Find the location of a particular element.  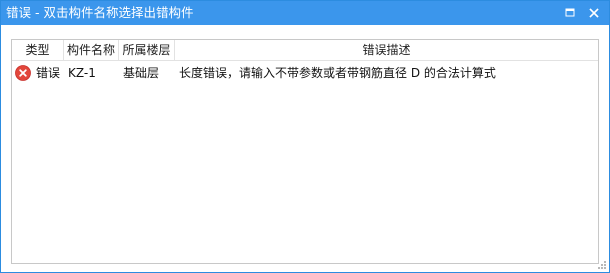

close-button is located at coordinates (594, 13).